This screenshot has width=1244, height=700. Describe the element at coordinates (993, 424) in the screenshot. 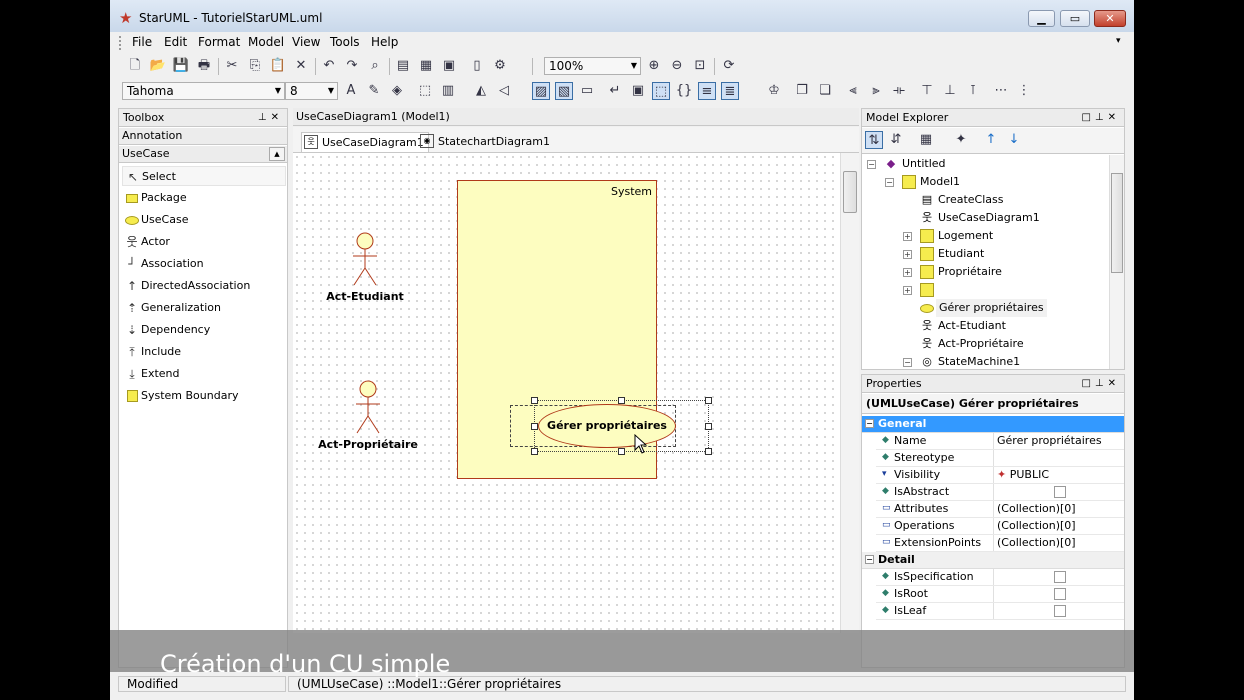

I see `properties-category-general: − General` at that location.